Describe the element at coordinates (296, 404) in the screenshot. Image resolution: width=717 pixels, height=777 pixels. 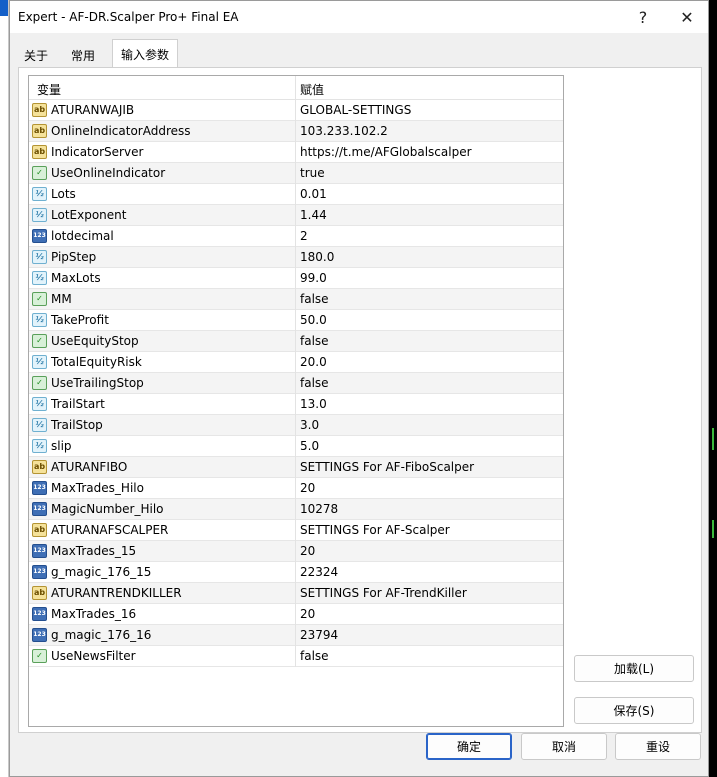
I see `table-row: ½ TrailStart 13.0` at that location.